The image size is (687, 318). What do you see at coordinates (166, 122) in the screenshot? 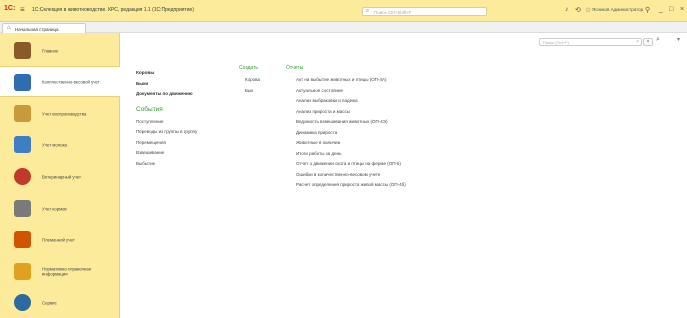
I see `link-event-receipt: Поступление` at bounding box center [166, 122].